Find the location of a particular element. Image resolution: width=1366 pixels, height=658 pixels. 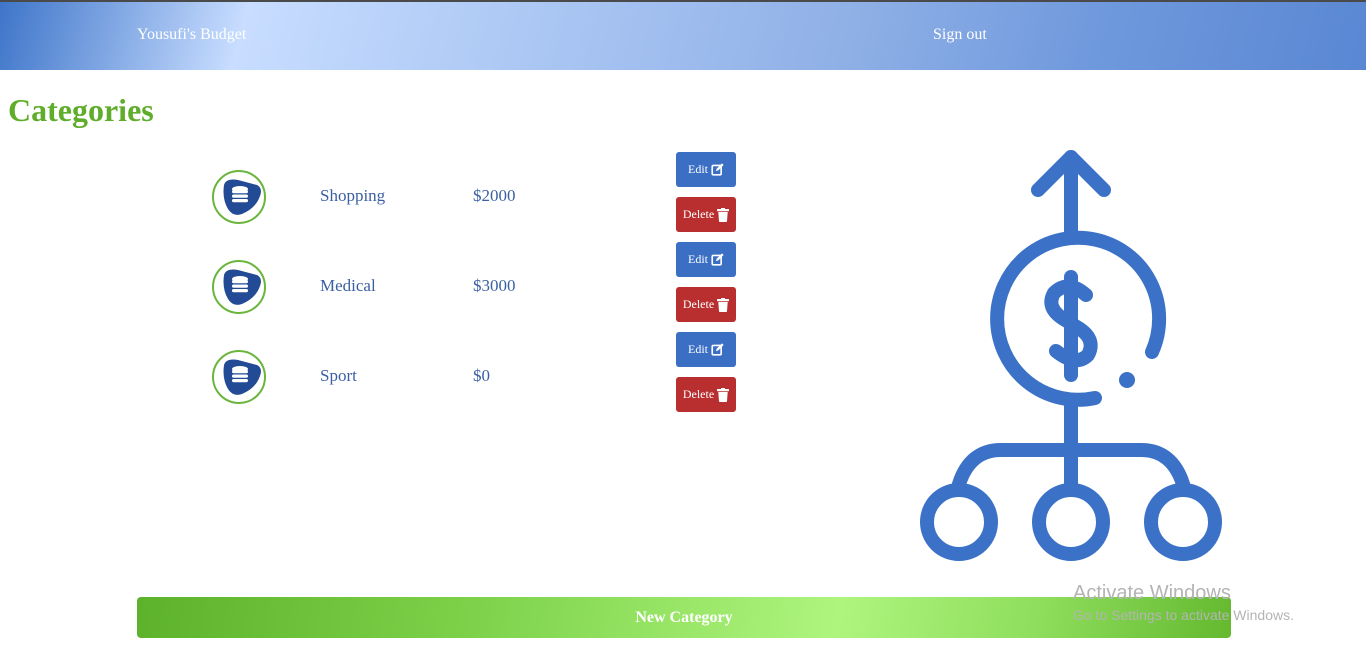

watermark-subtitle: Go to Settings to activate Windows. is located at coordinates (1183, 615).